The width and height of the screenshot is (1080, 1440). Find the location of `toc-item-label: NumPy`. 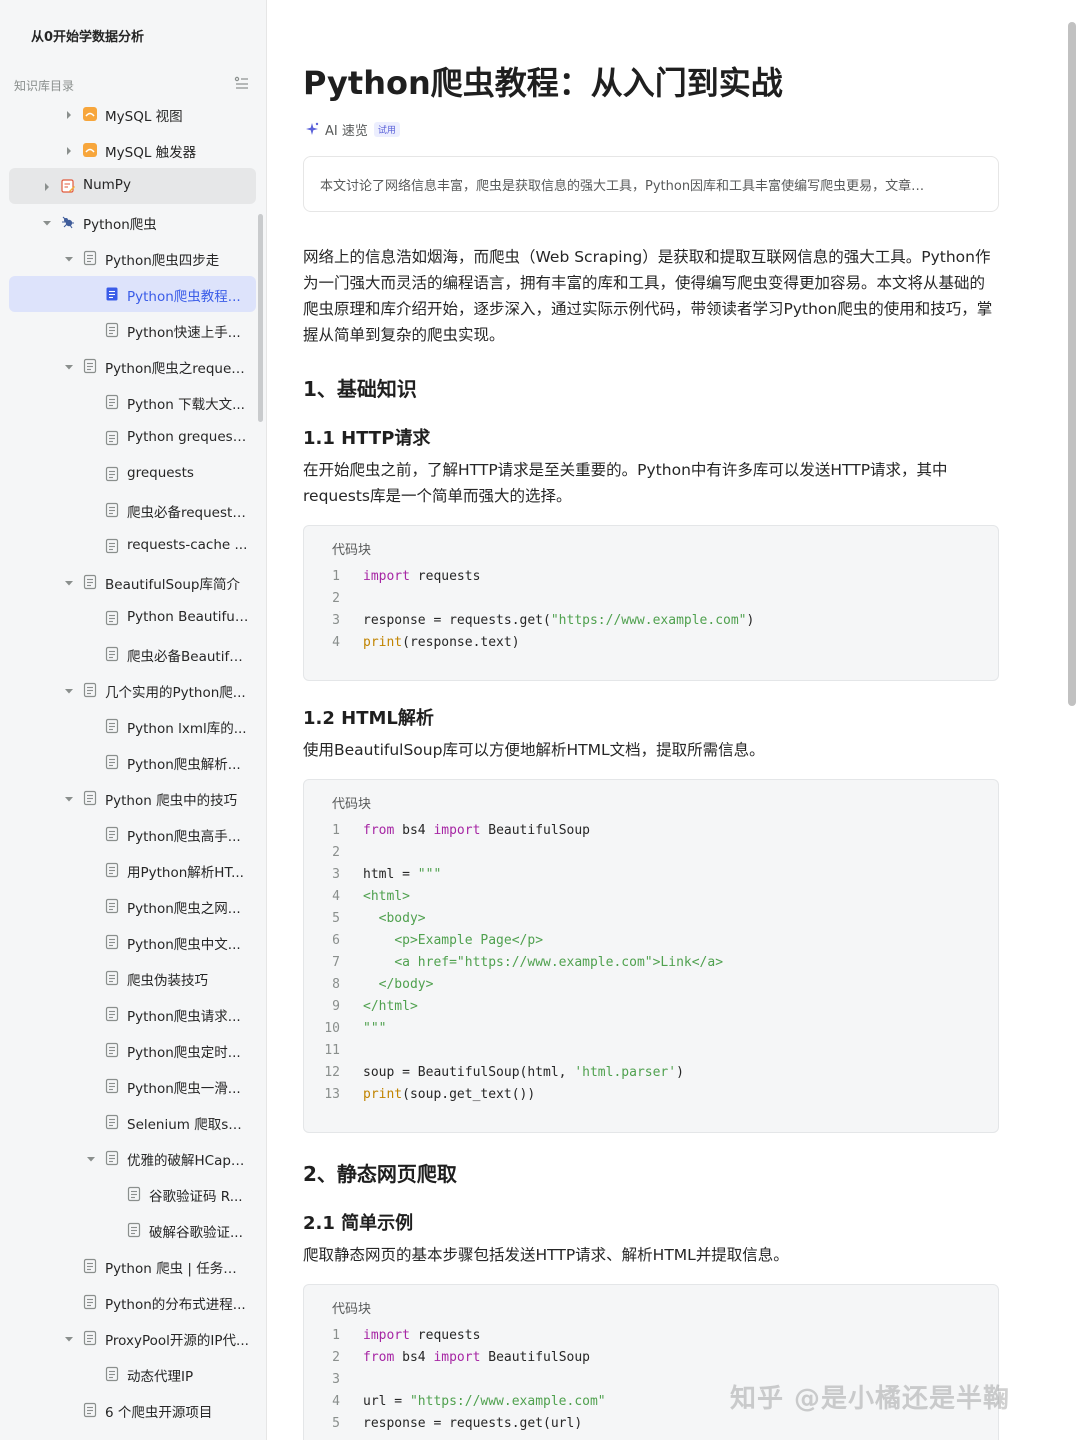

toc-item-label: NumPy is located at coordinates (107, 185).